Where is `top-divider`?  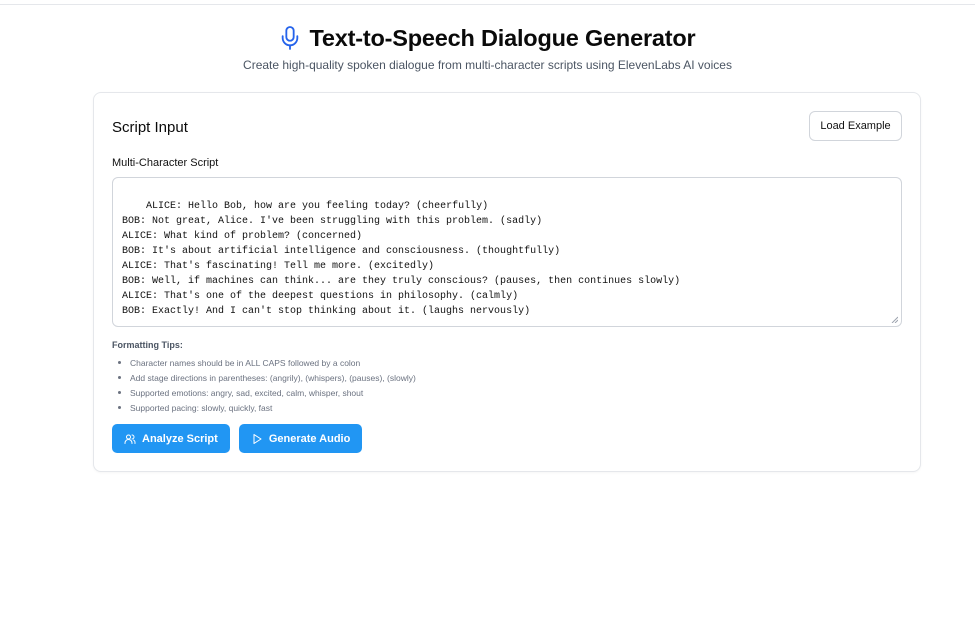
top-divider is located at coordinates (487, 4).